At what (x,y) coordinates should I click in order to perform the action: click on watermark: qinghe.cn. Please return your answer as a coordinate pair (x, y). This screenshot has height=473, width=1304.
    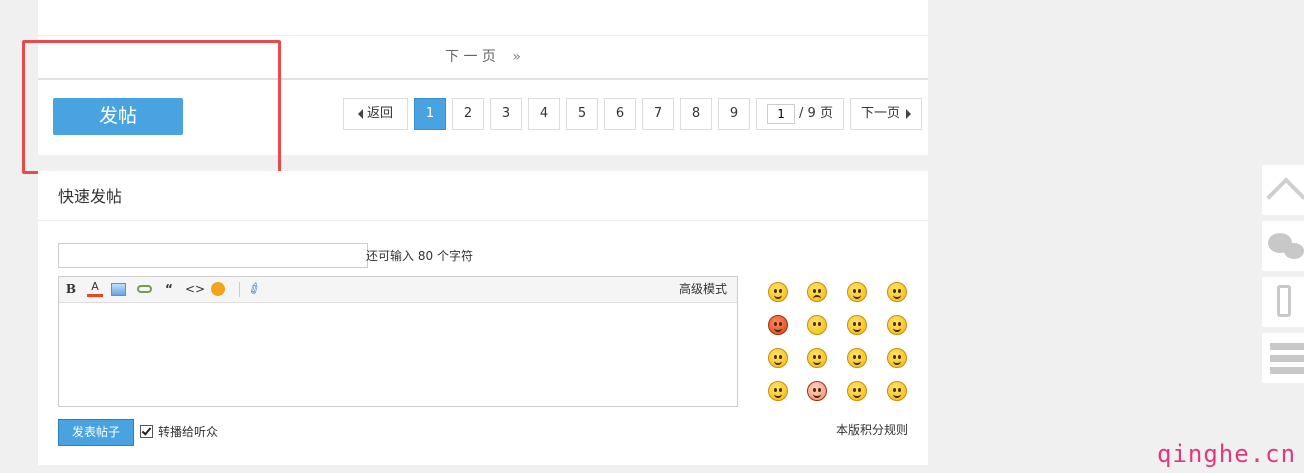
    Looking at the image, I should click on (1227, 454).